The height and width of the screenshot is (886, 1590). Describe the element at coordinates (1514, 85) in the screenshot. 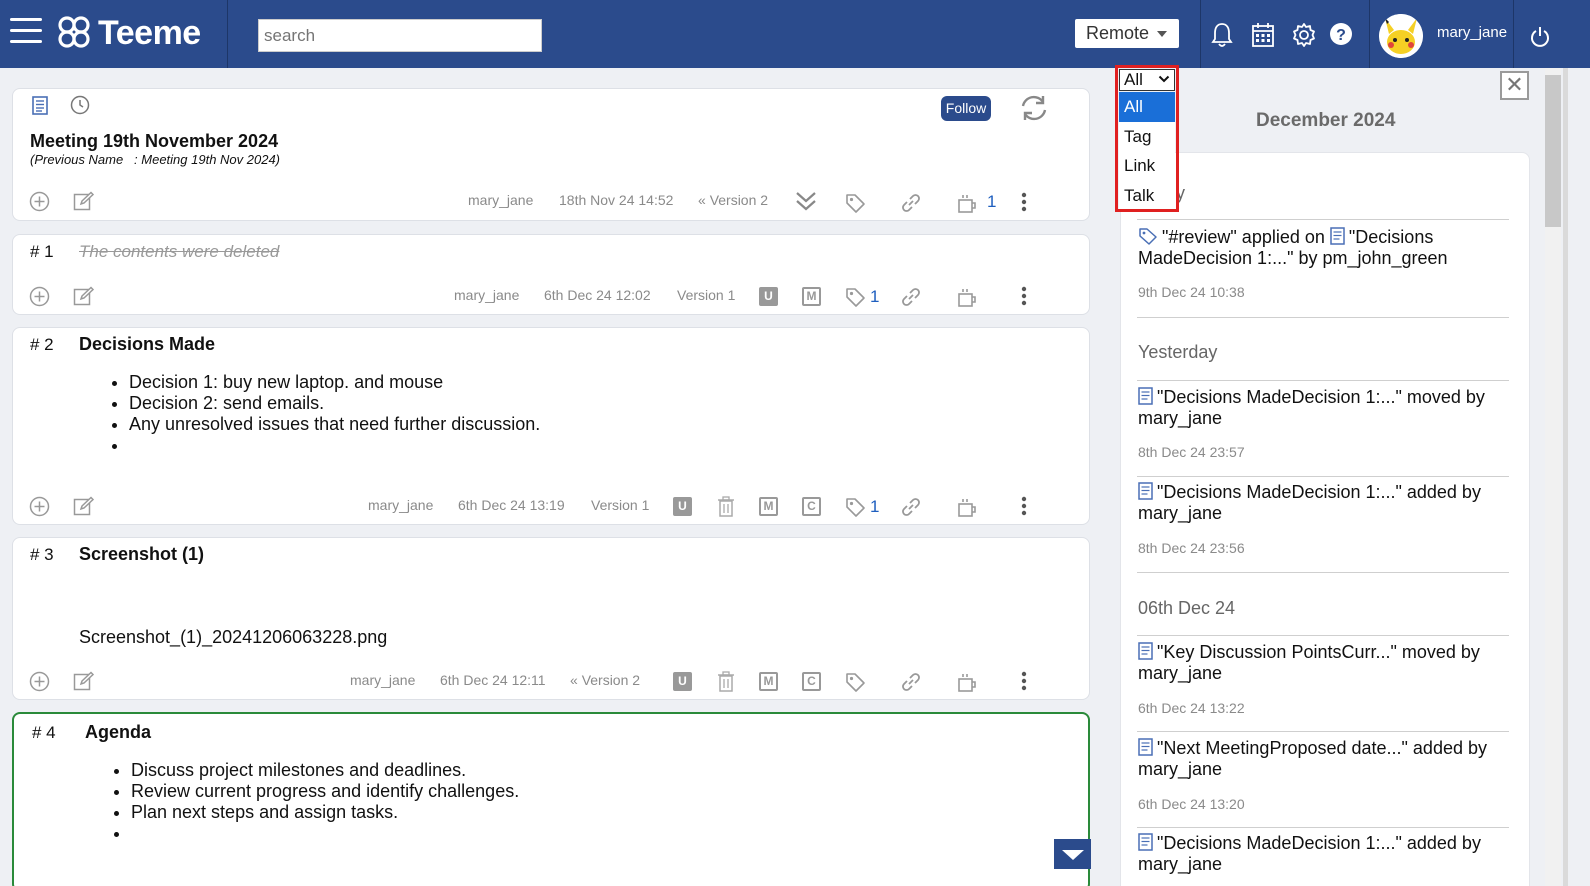

I see `close-panel-button: ✕` at that location.